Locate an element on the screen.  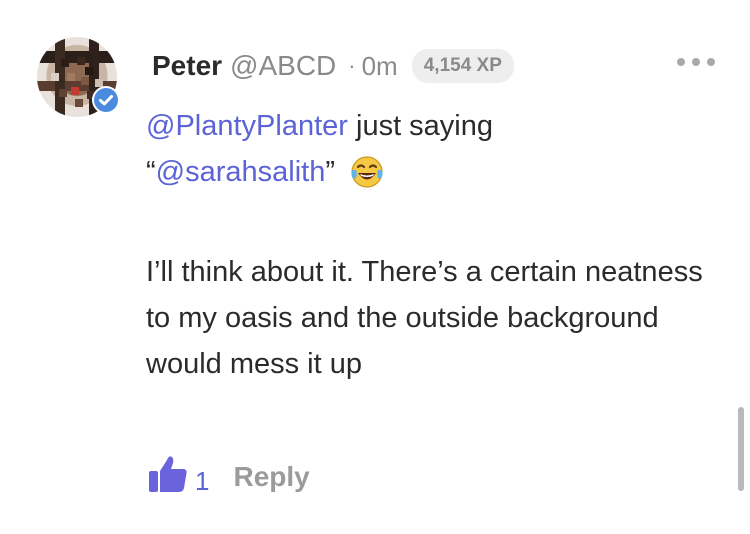
author-name: Peter is located at coordinates (187, 66).